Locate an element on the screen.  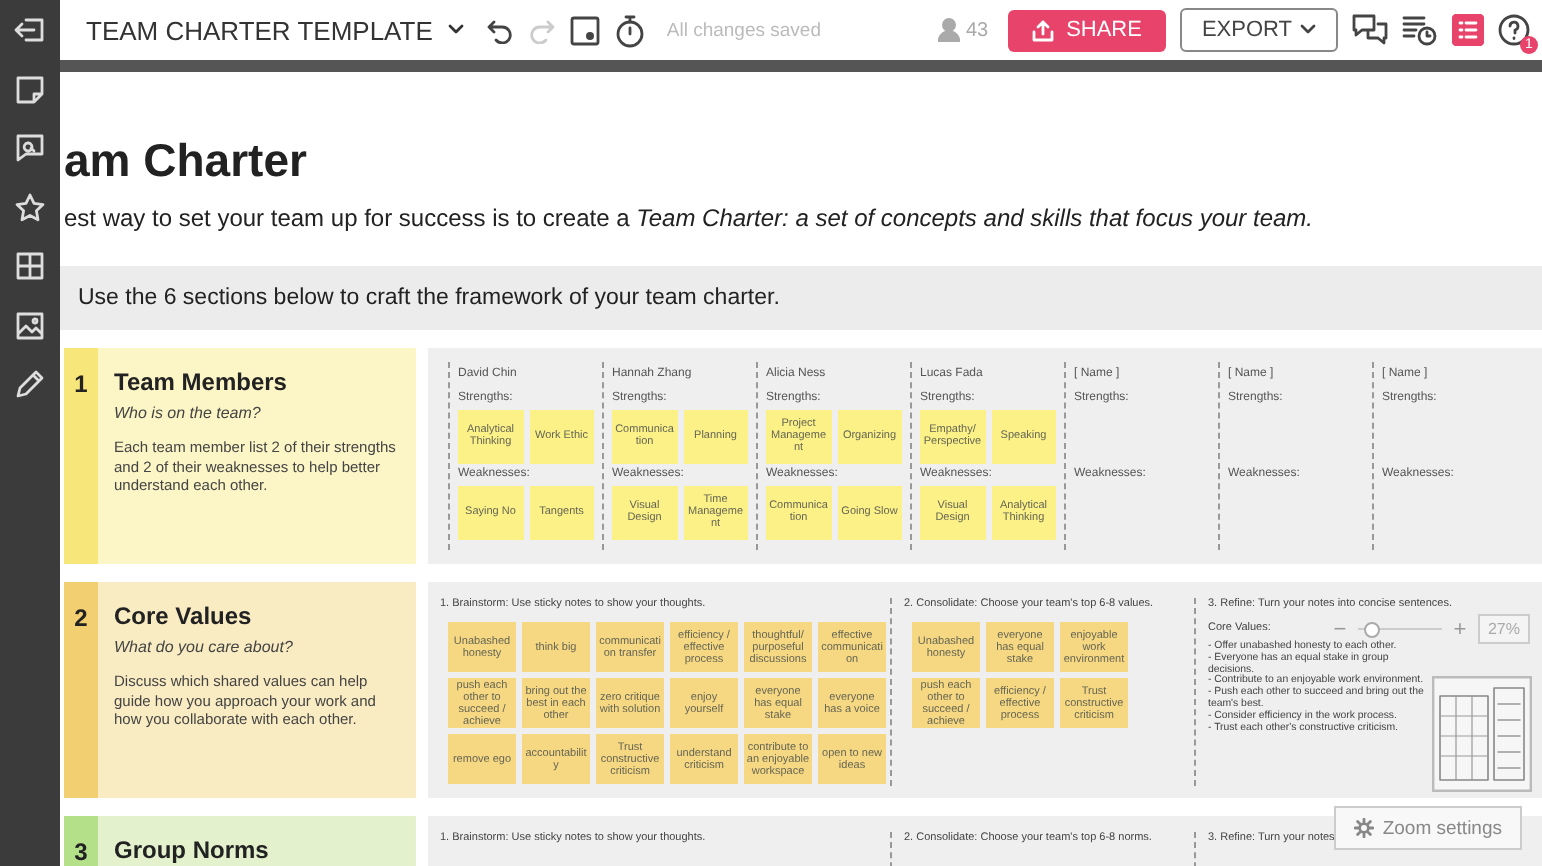
grid-icon is located at coordinates (30, 266).